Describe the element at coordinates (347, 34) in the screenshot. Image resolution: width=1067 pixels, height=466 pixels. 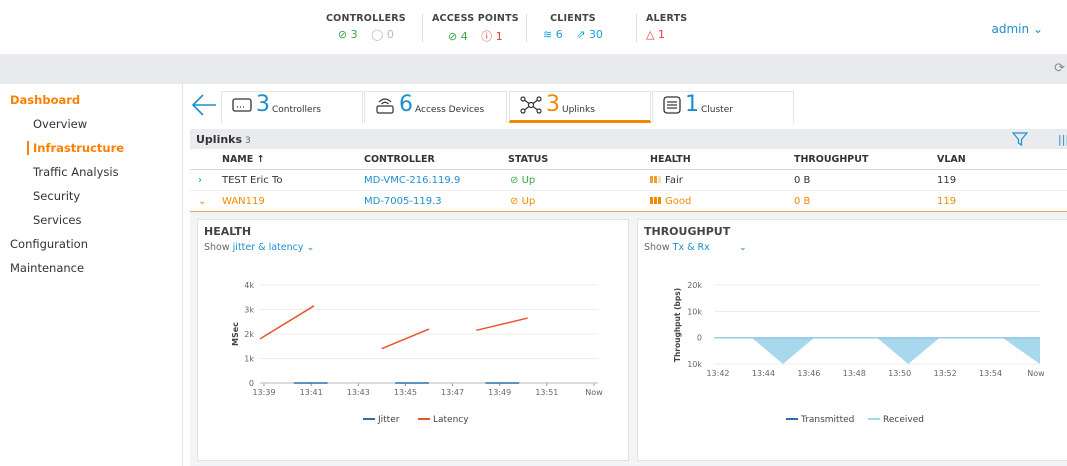
I see `controllers-ok: ⊘ 3` at that location.